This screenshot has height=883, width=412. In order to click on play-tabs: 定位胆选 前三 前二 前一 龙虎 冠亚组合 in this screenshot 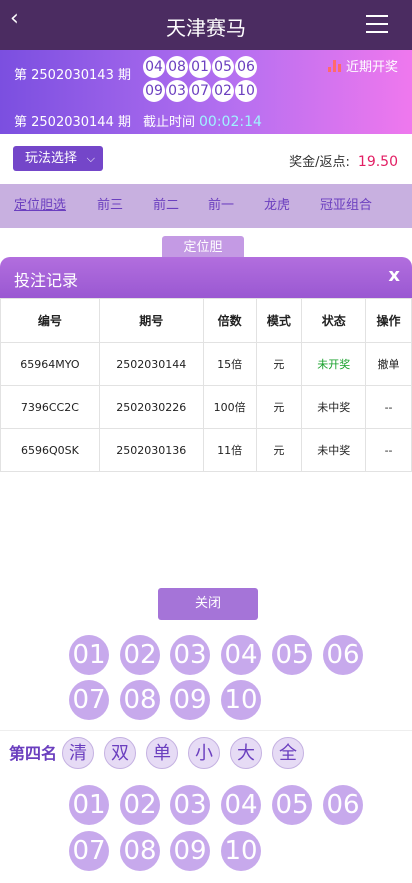, I will do `click(206, 206)`.